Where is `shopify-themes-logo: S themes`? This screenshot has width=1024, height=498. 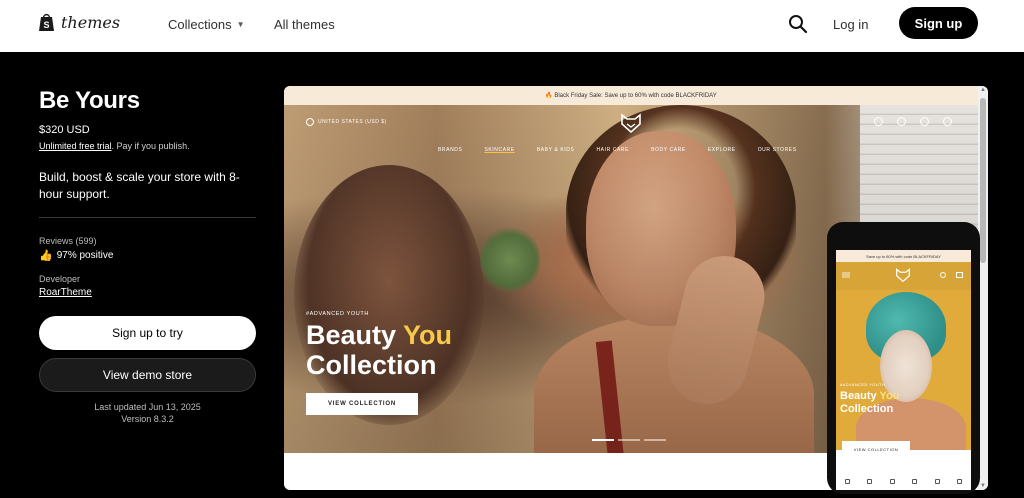 shopify-themes-logo: S themes is located at coordinates (79, 22).